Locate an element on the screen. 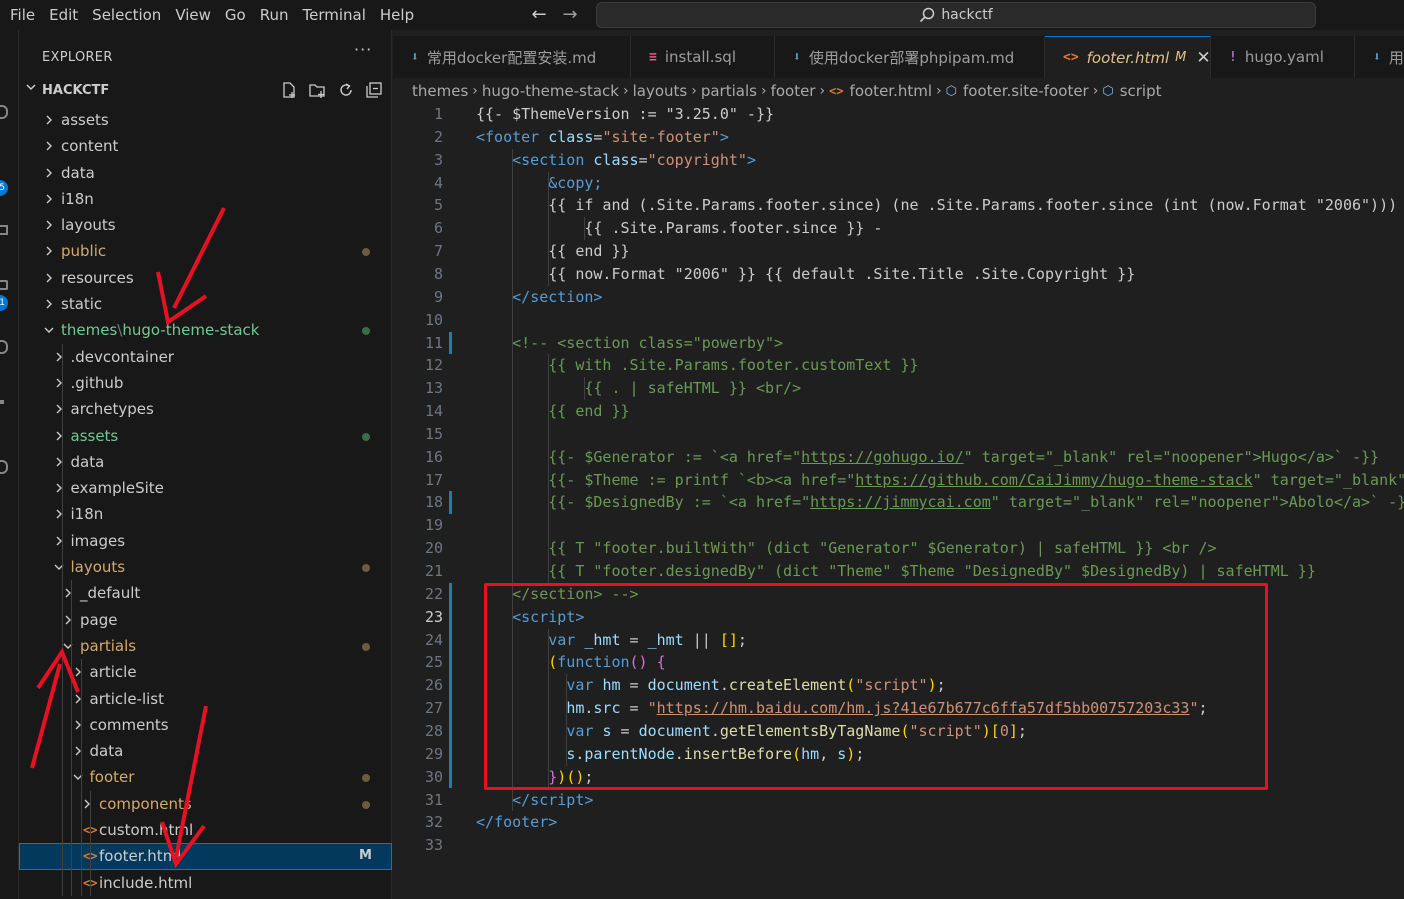 The image size is (1404, 899). code-line: 7 {{ end }} is located at coordinates (898, 251).